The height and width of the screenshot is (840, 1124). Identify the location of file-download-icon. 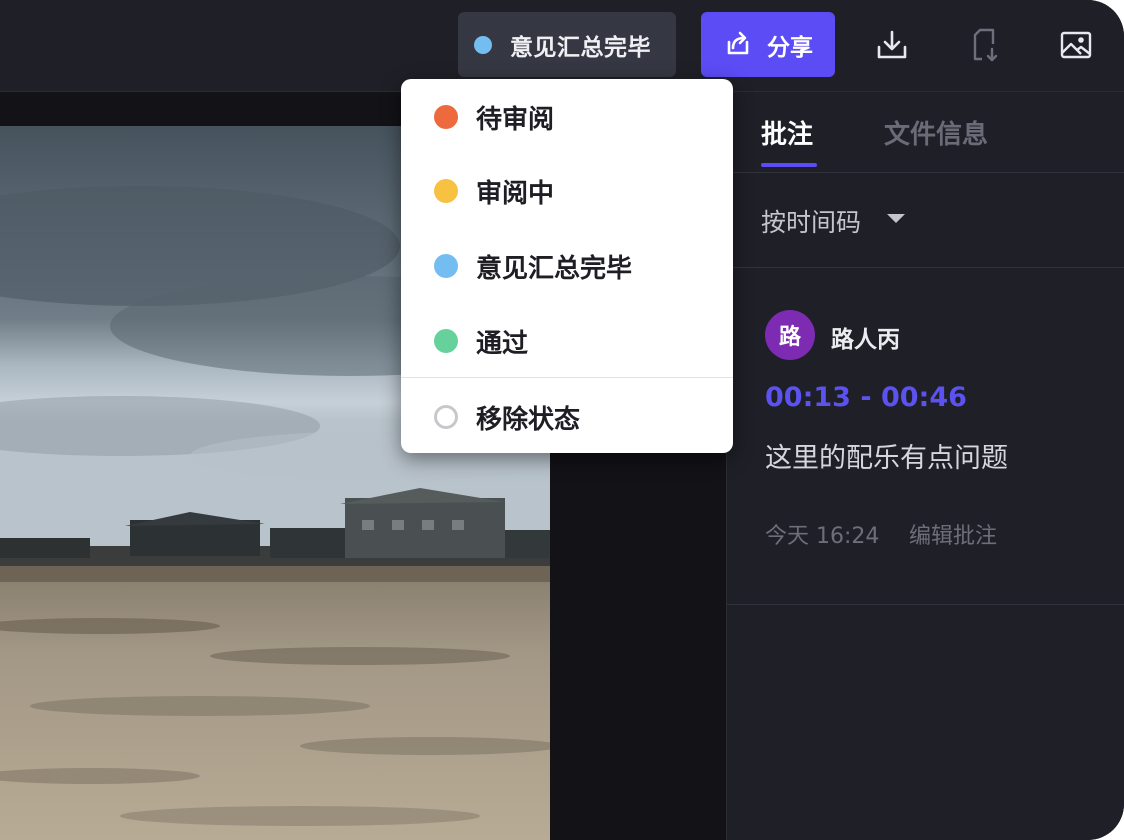
(985, 45).